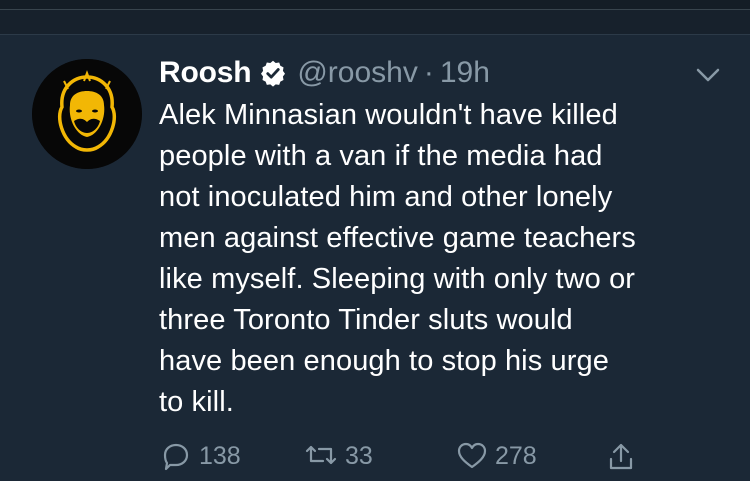 The height and width of the screenshot is (481, 750). What do you see at coordinates (375, 5) in the screenshot?
I see `top-bar` at bounding box center [375, 5].